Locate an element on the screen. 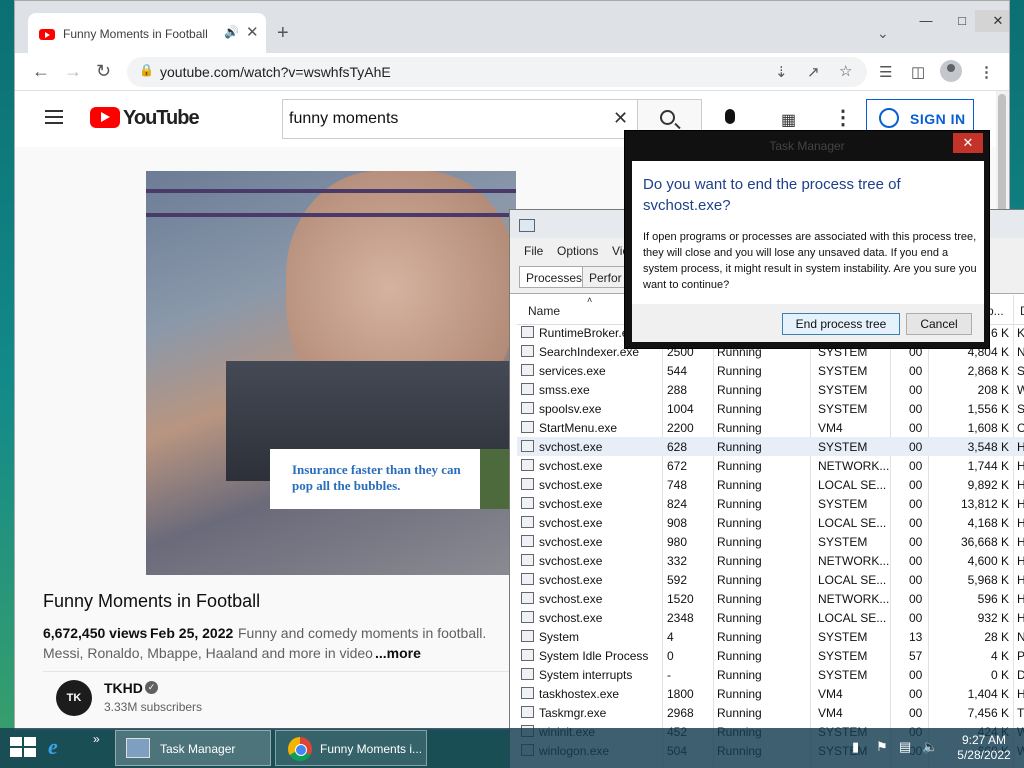 The image size is (1024, 768). video-frame-rope is located at coordinates (331, 215).